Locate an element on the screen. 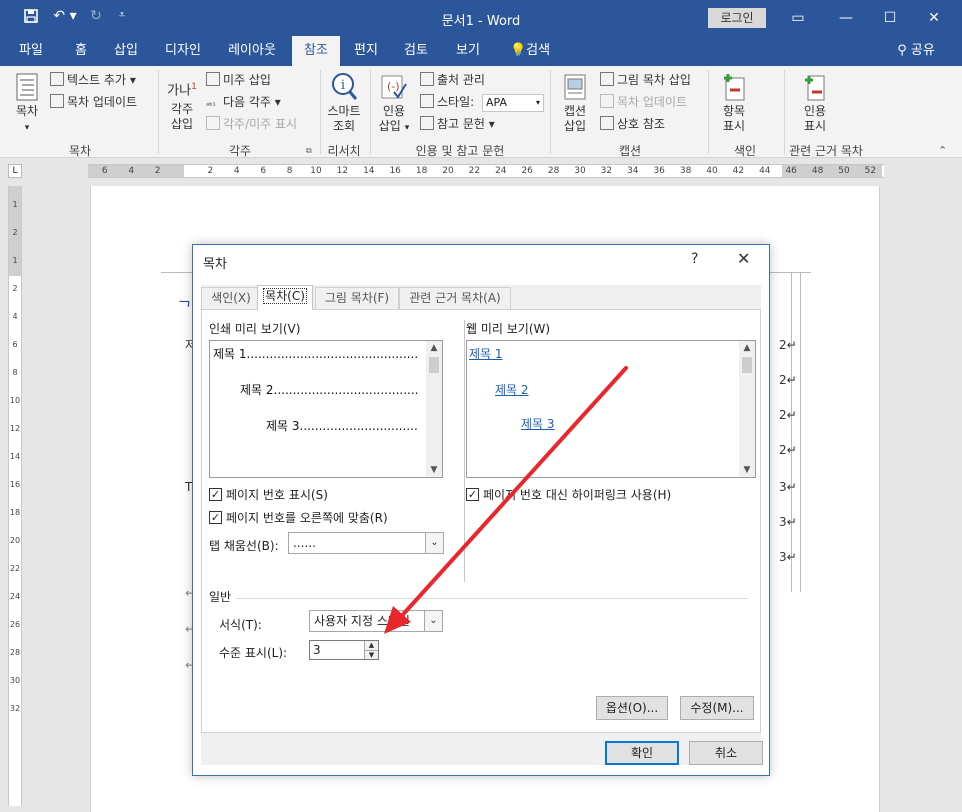 The width and height of the screenshot is (962, 812). share-button: ⚲ 공유 is located at coordinates (916, 51).